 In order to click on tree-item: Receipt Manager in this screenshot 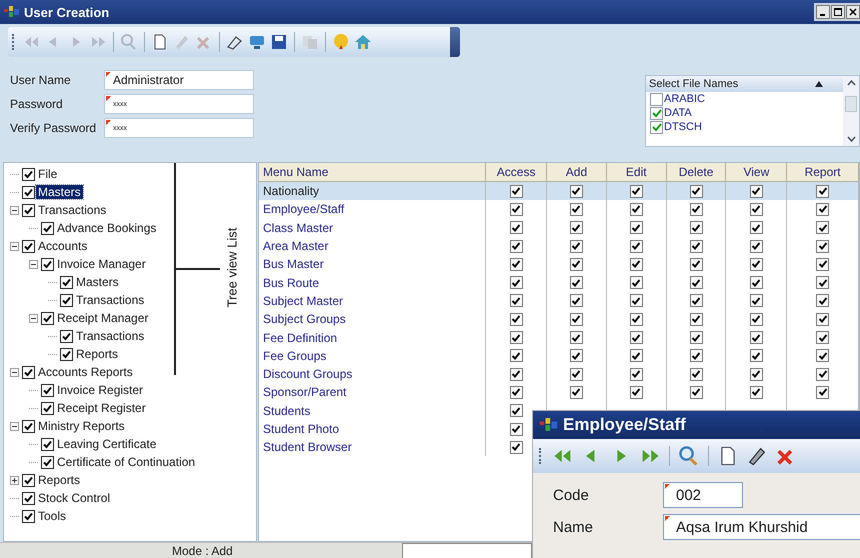, I will do `click(102, 318)`.